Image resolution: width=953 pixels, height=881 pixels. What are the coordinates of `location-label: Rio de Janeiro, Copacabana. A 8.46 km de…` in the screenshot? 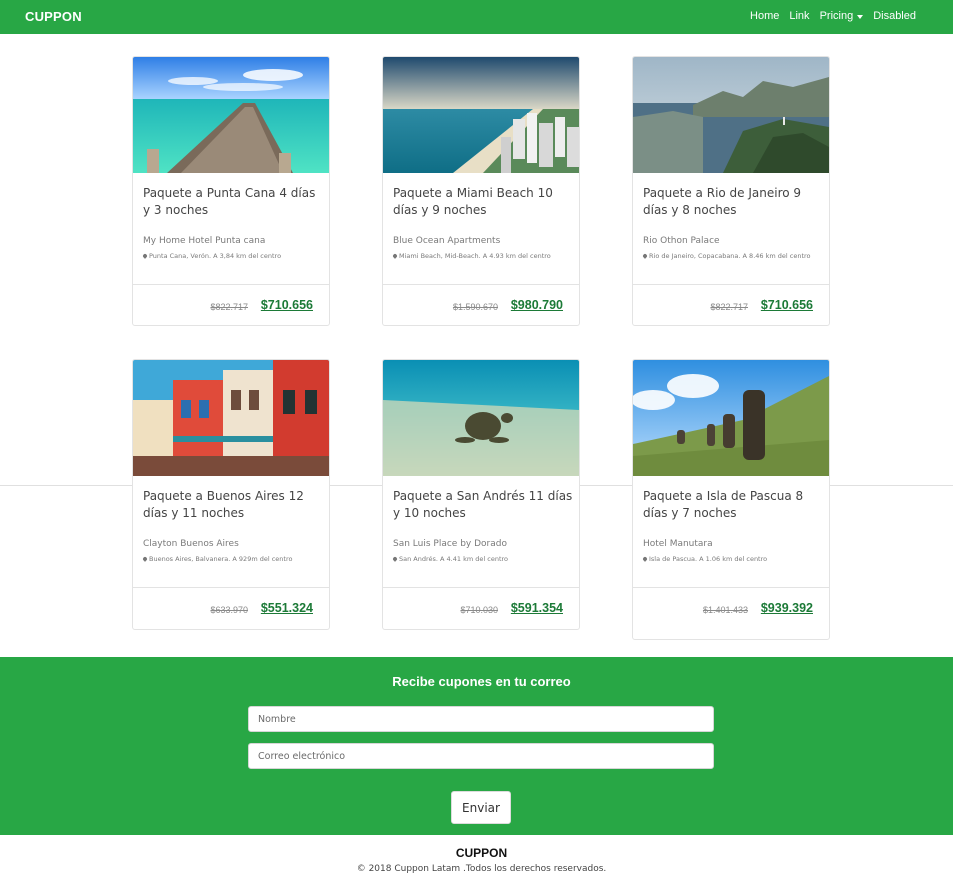 It's located at (730, 256).